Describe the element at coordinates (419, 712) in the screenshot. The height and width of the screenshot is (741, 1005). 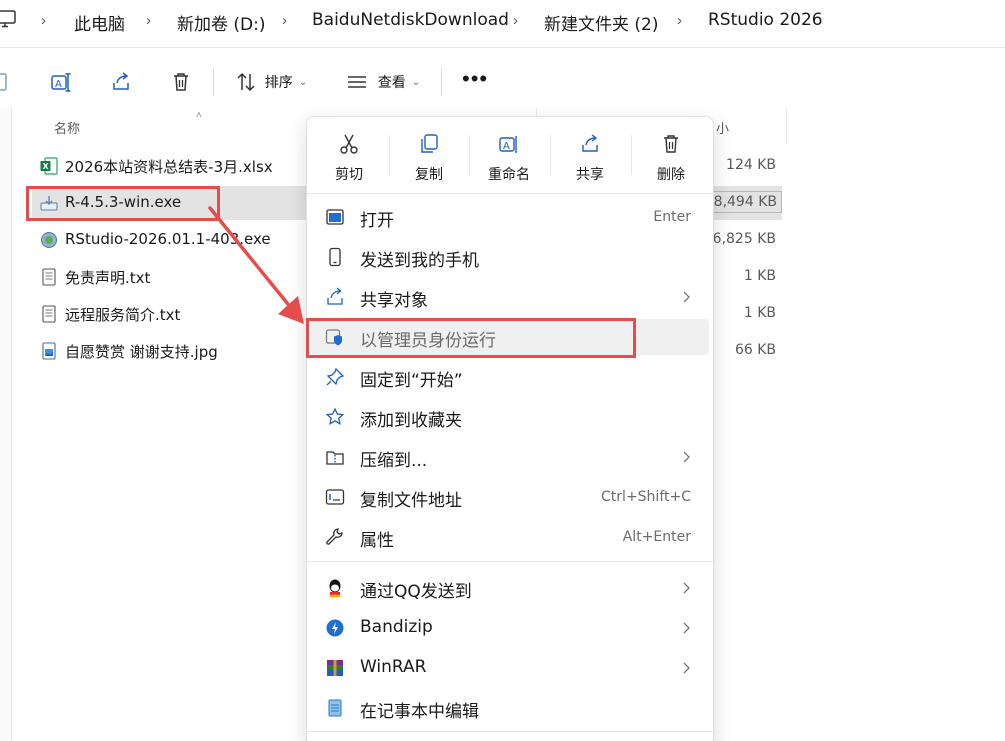
I see `menu-item-label: 在记事本中编辑` at that location.